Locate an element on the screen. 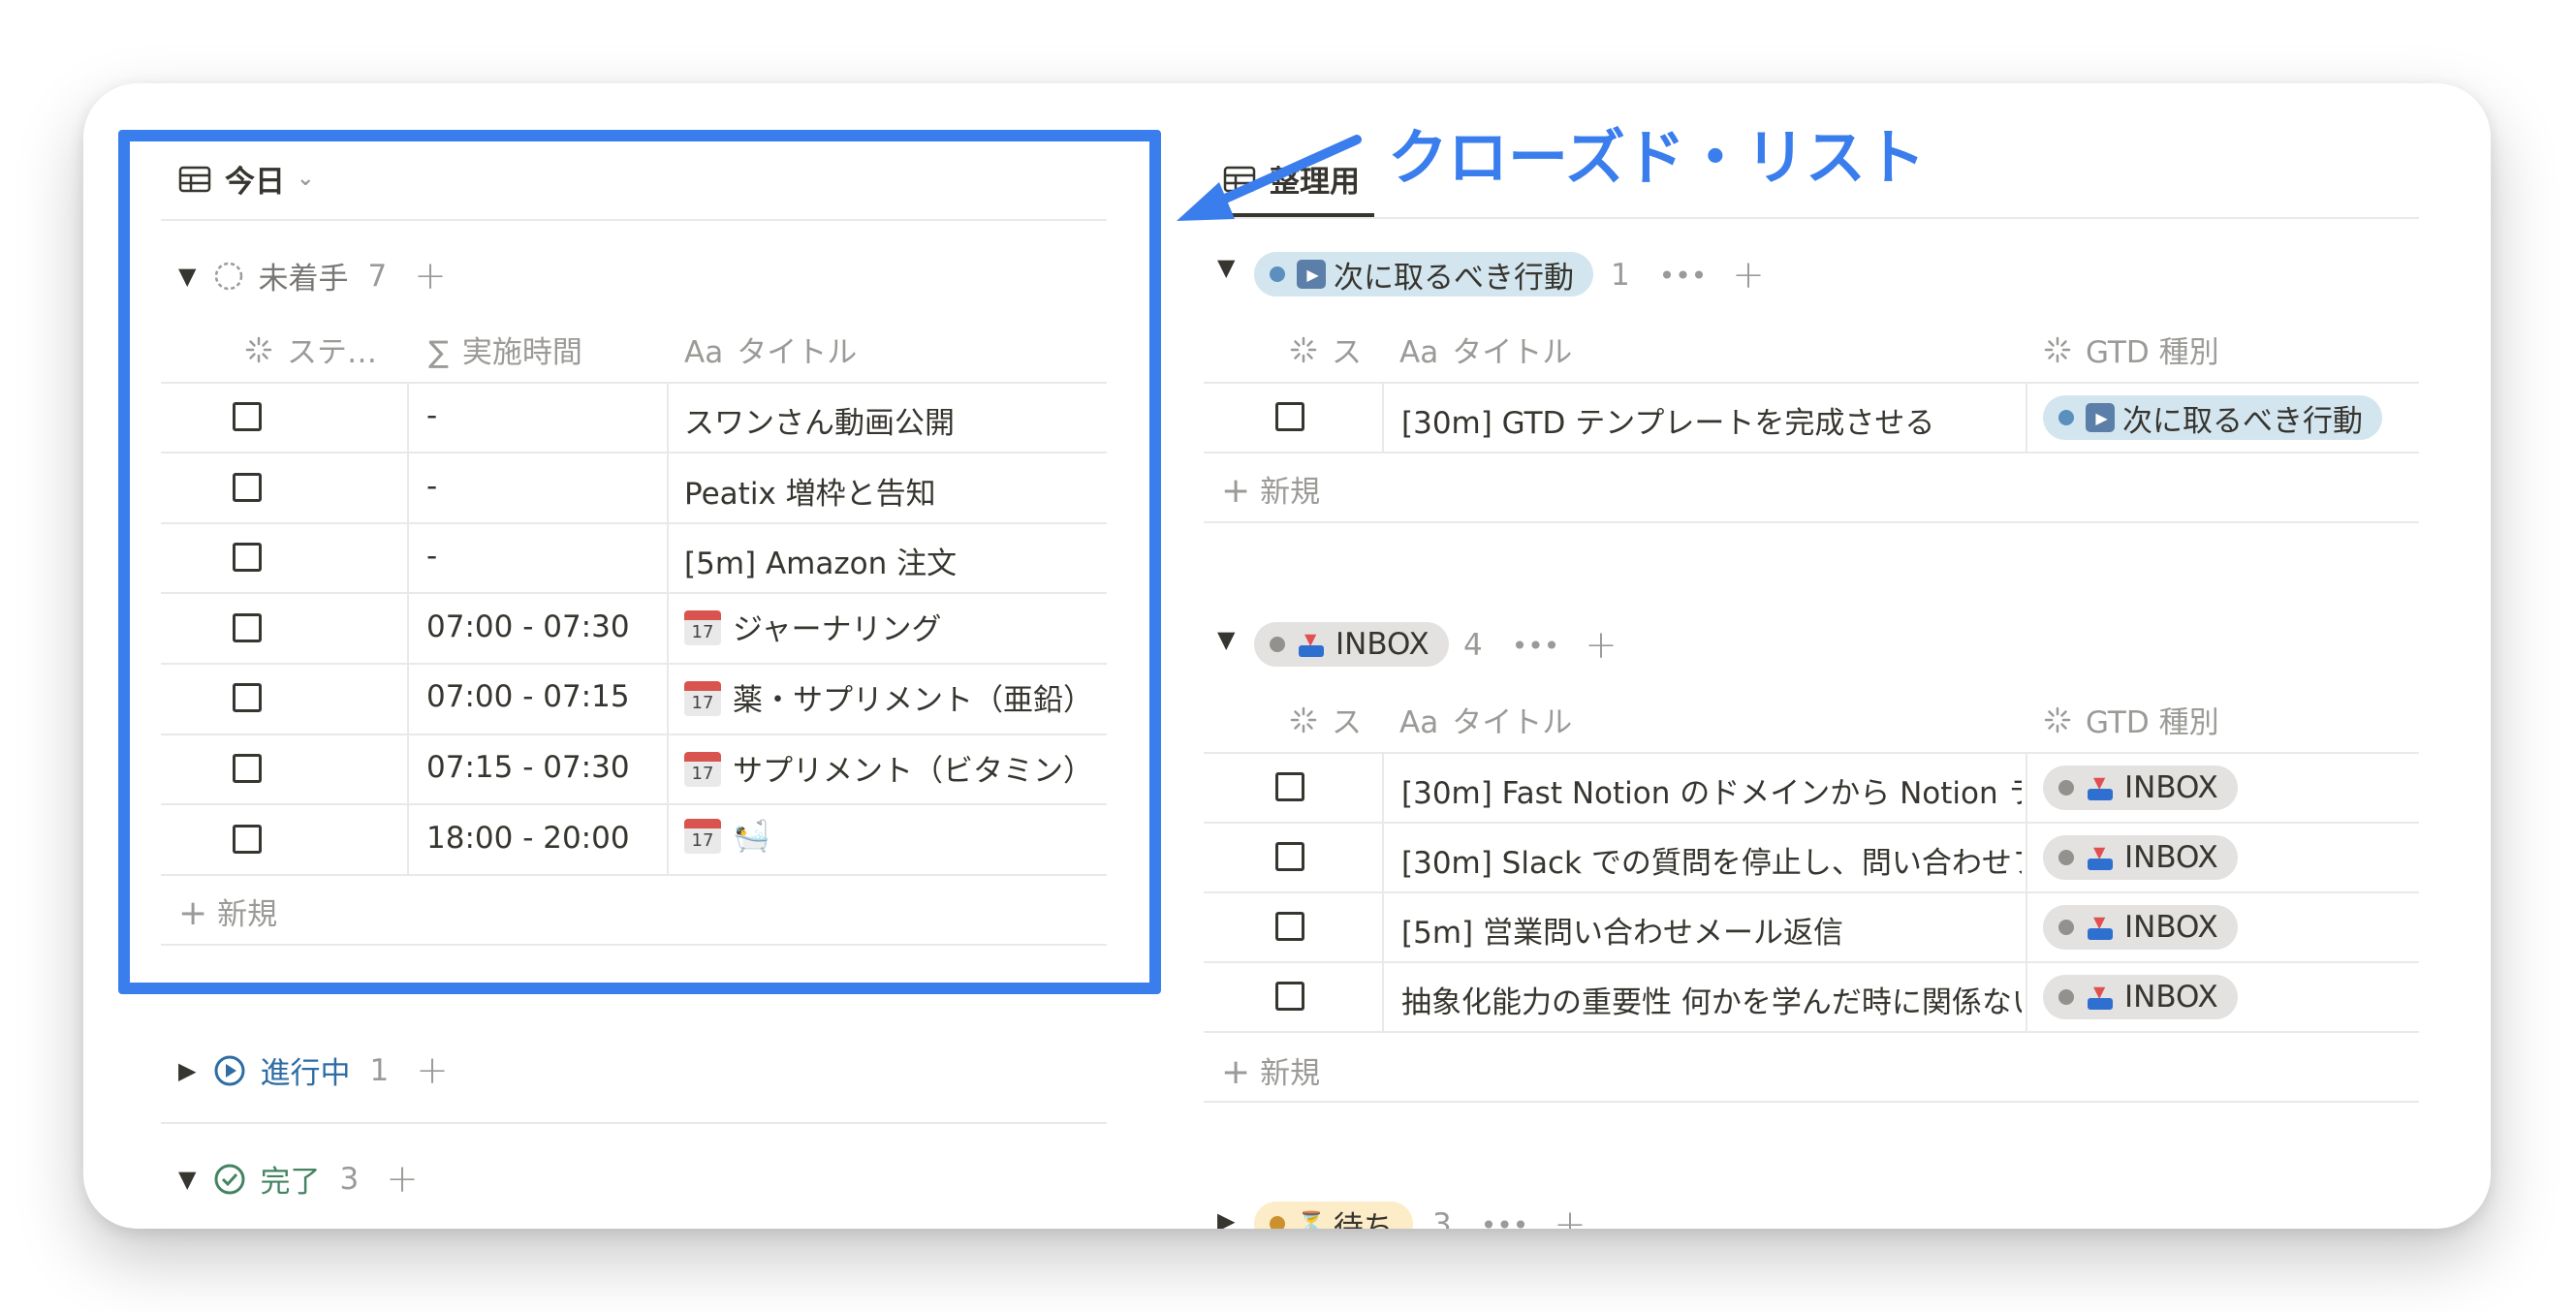  column-header-label: GTD 種別 is located at coordinates (2152, 723).